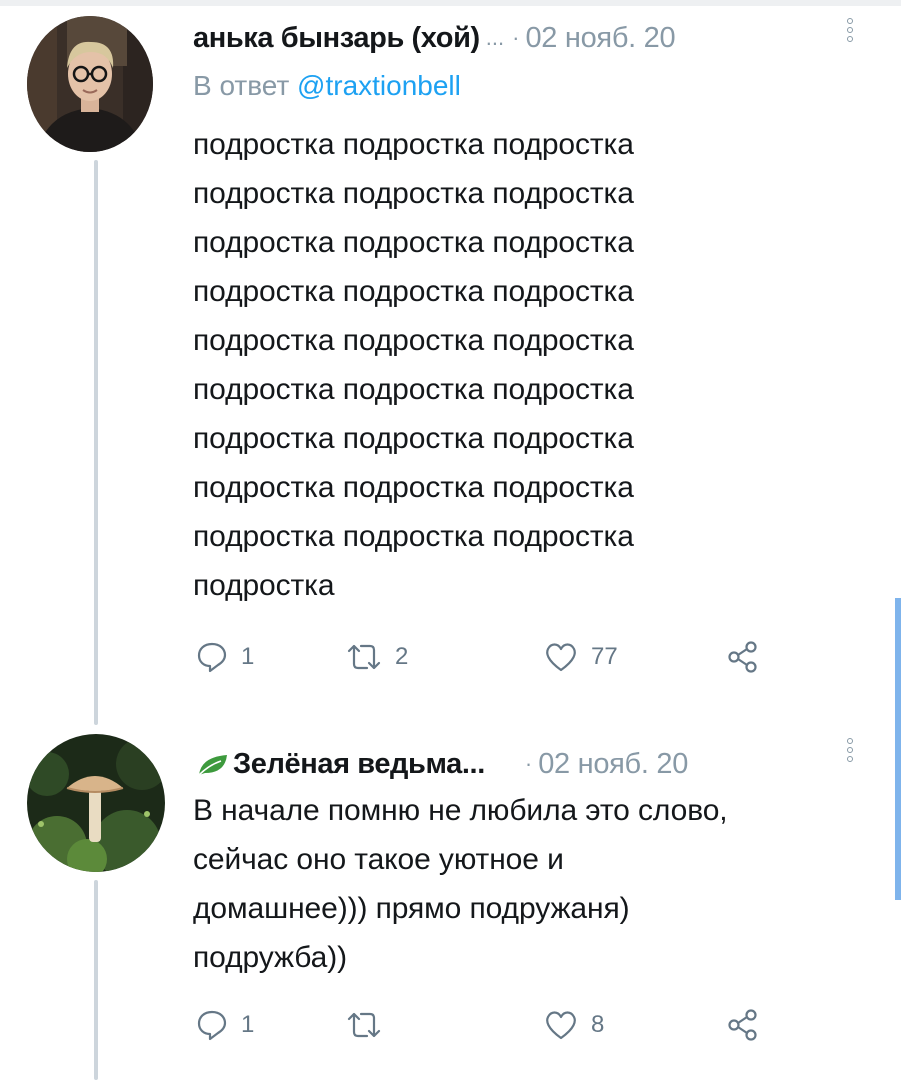  What do you see at coordinates (604, 656) in the screenshot?
I see `like-count: 77` at bounding box center [604, 656].